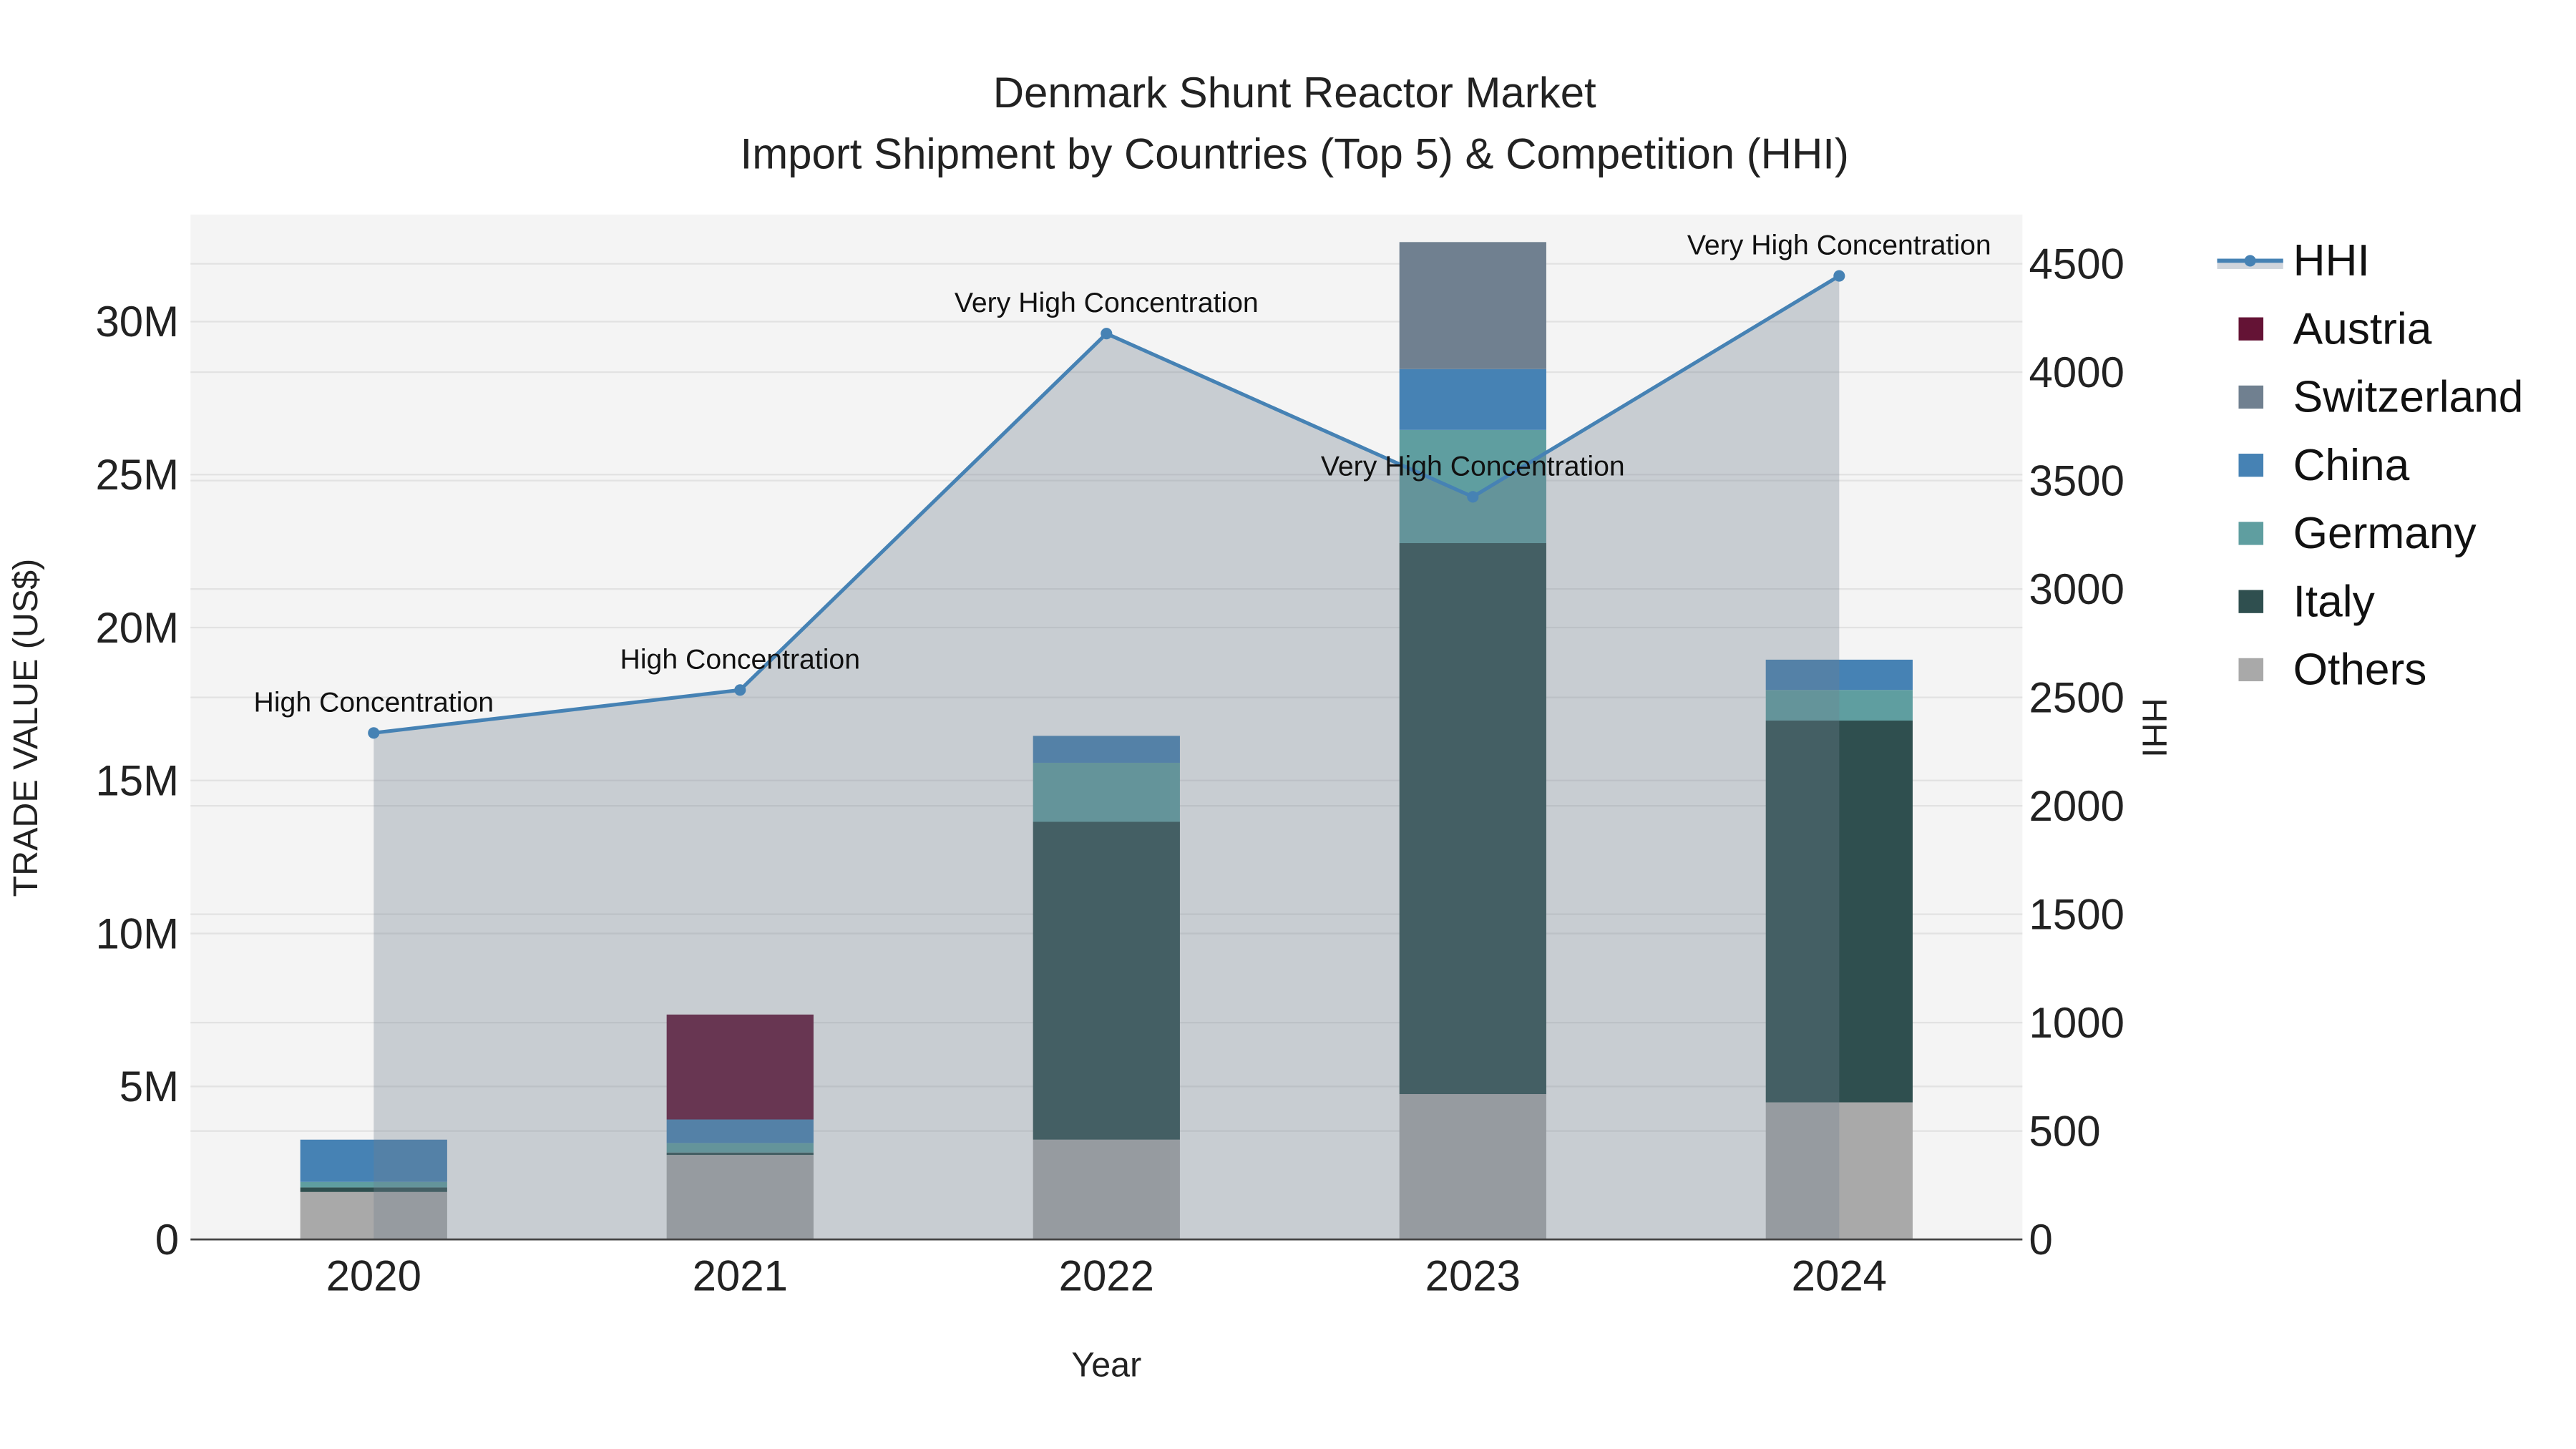 Image resolution: width=2576 pixels, height=1449 pixels. I want to click on bar-switzerland-2023, so click(1472, 305).